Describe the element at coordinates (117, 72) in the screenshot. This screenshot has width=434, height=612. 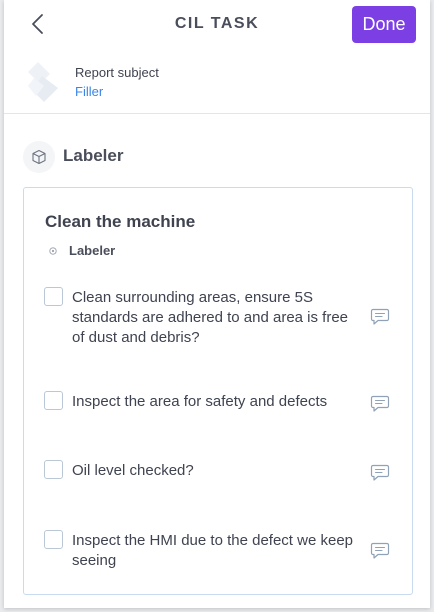
I see `report-subject-label: Report subject` at that location.